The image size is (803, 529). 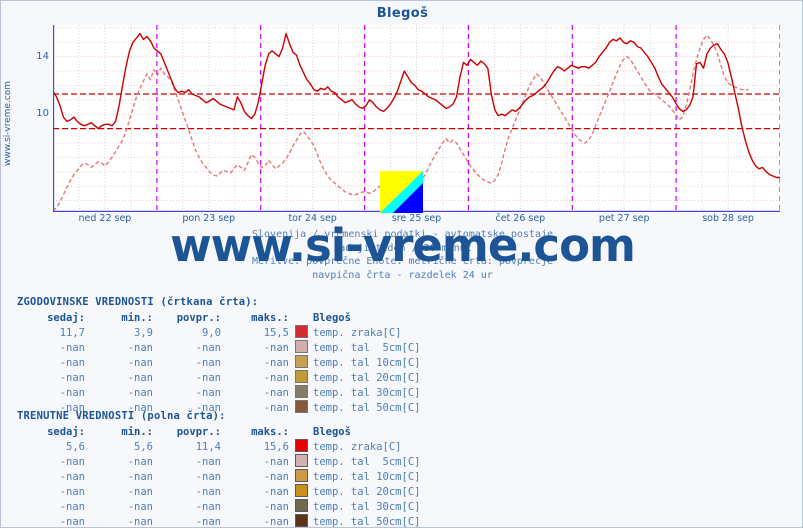 I want to click on cell-sedaj: 11,7, so click(x=72, y=332).